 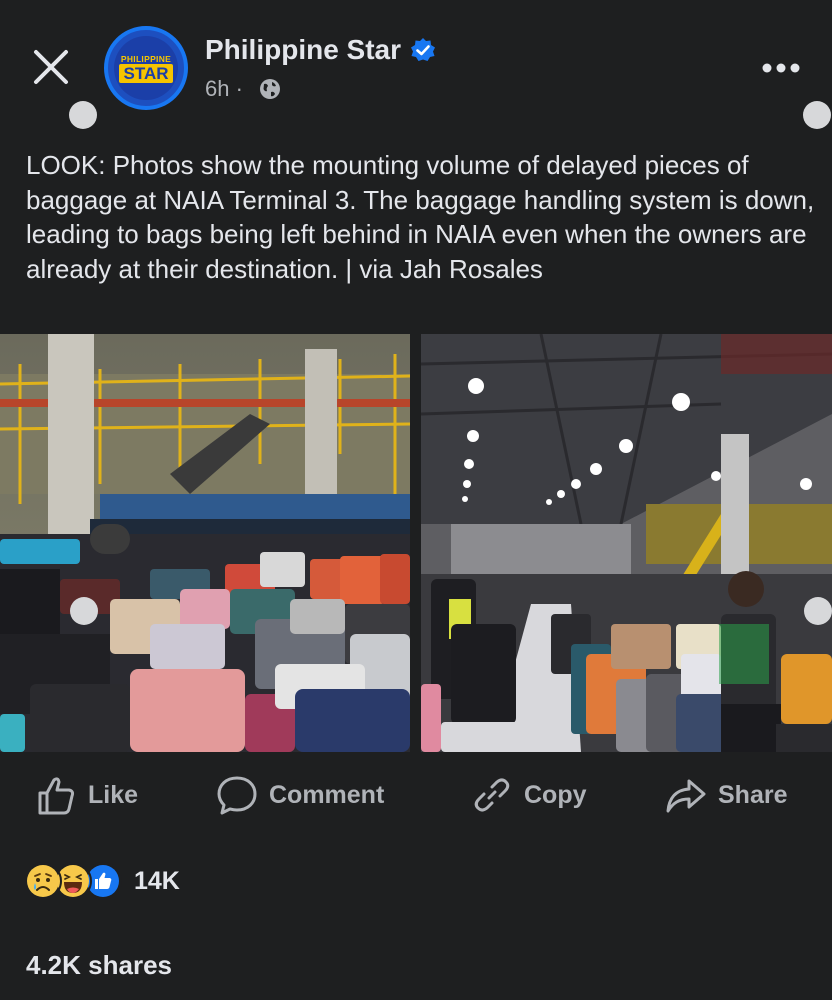 I want to click on share-arrow-icon, so click(x=686, y=796).